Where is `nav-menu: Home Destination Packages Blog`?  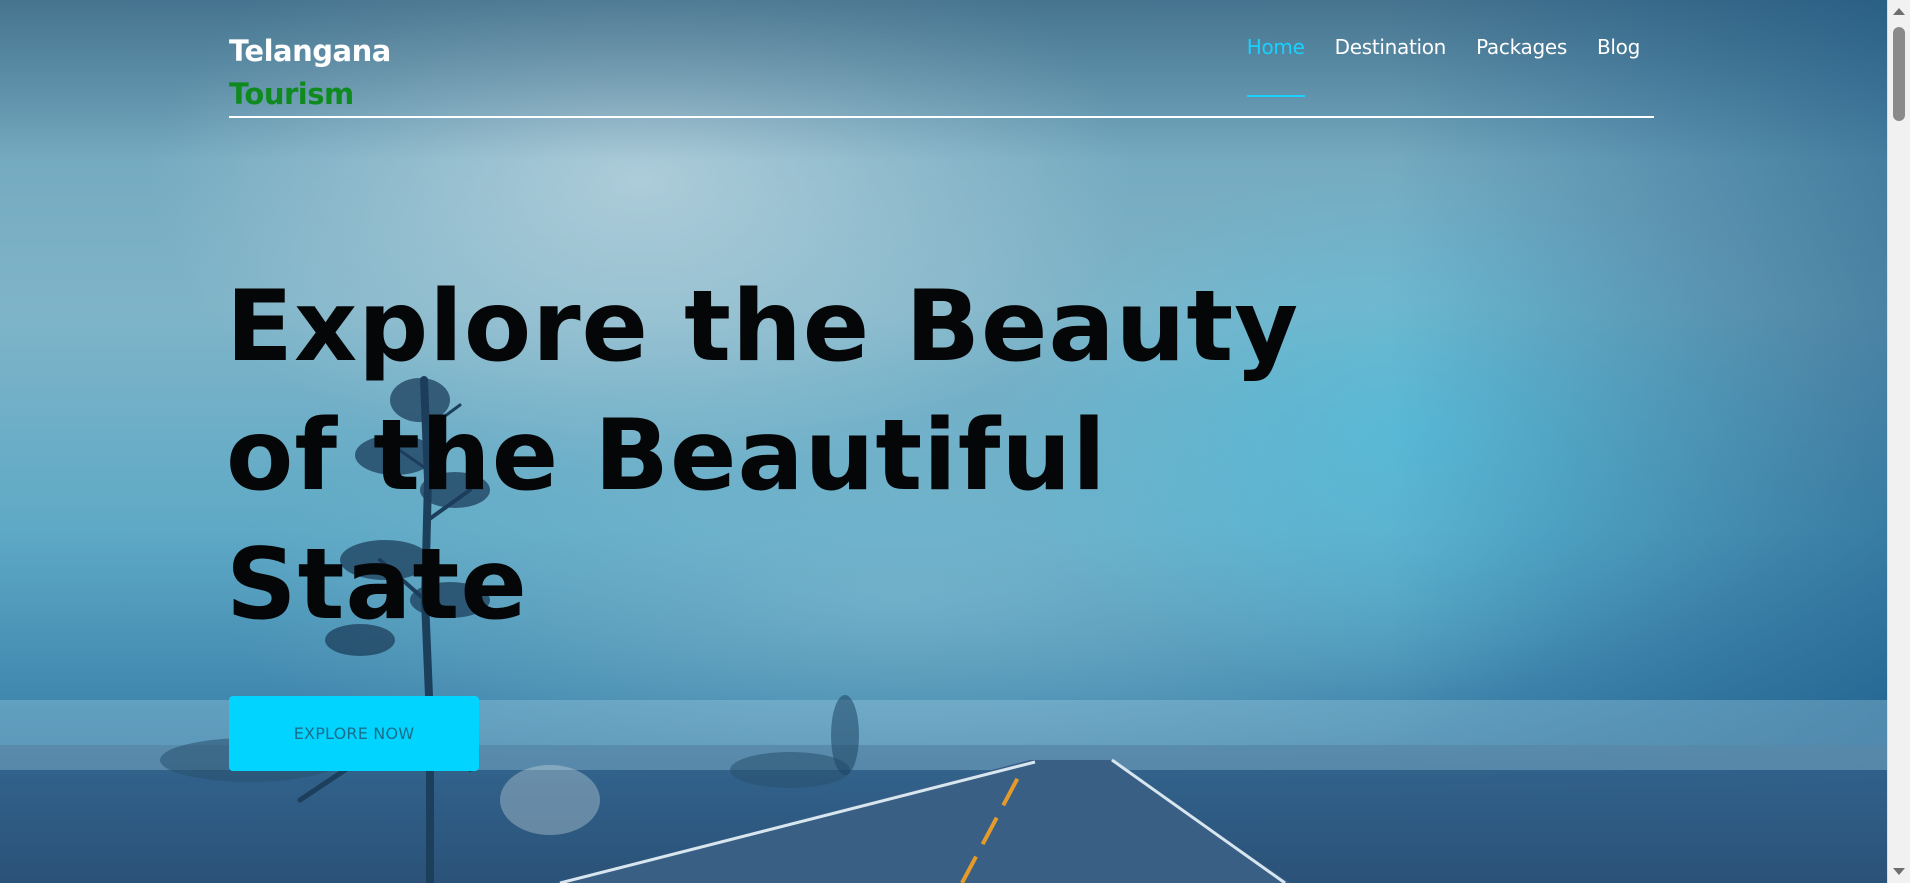 nav-menu: Home Destination Packages Blog is located at coordinates (1443, 65).